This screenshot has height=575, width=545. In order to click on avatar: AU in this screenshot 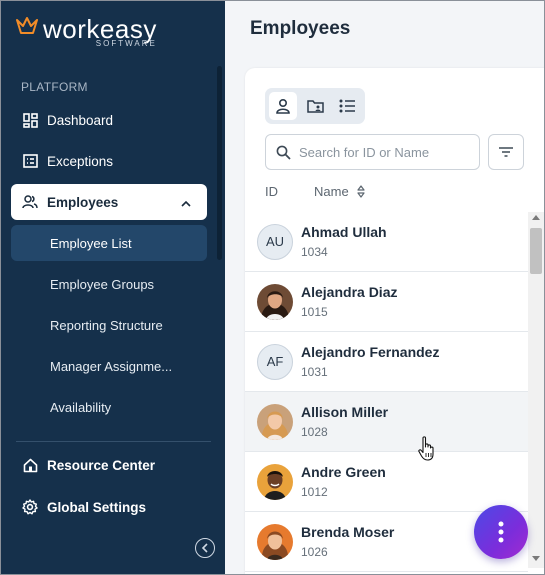, I will do `click(275, 241)`.